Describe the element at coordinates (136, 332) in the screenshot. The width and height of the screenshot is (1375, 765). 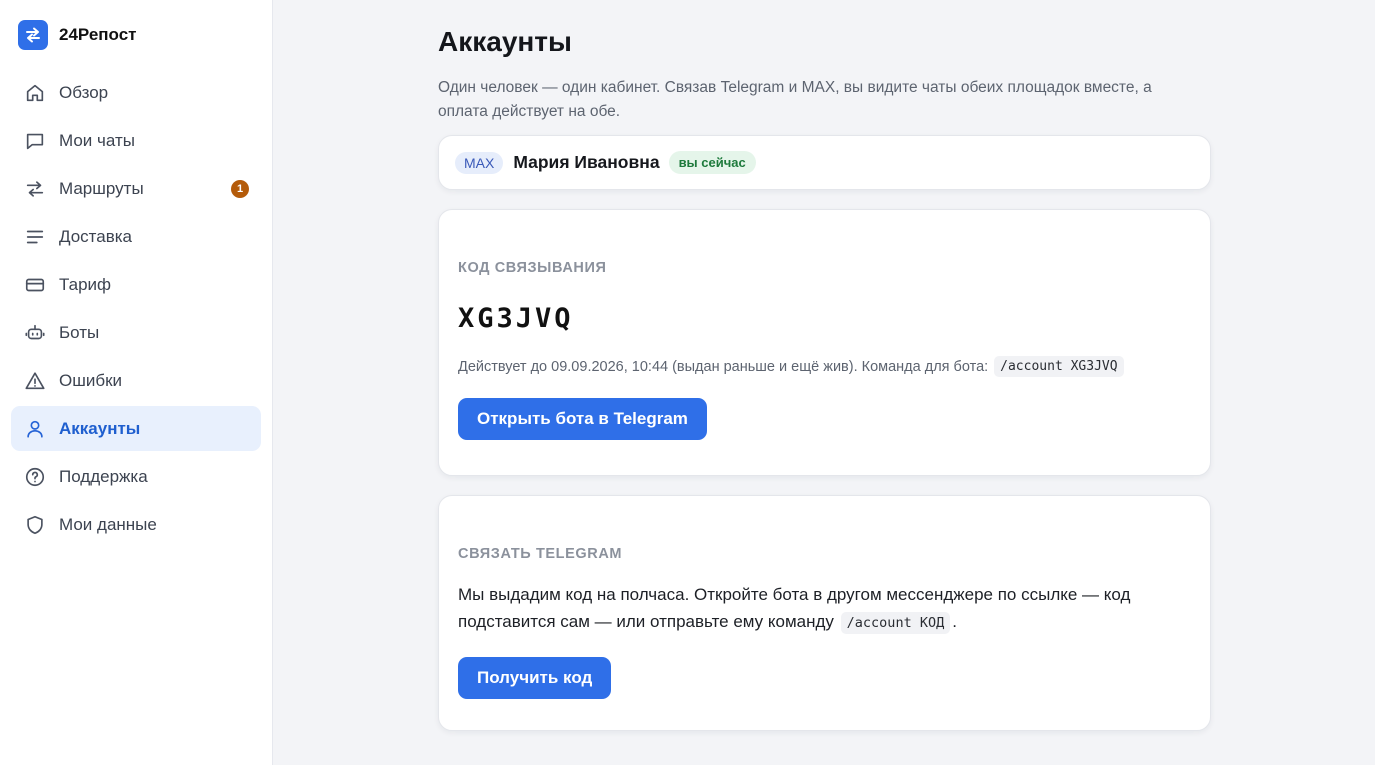
I see `sidebar-item-bots: Боты` at that location.